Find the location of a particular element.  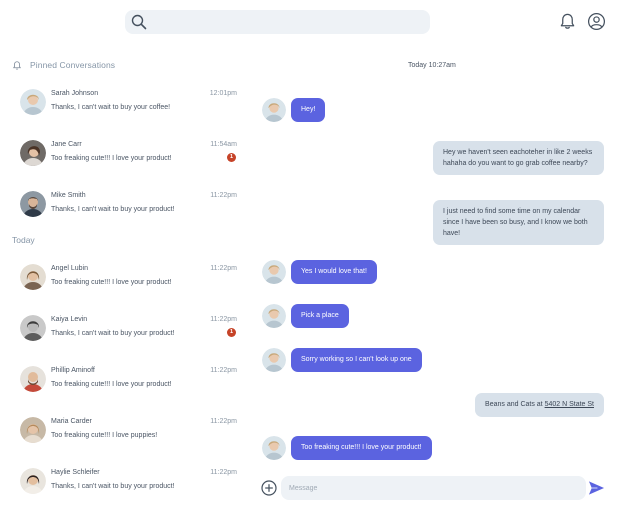

search-icon is located at coordinates (139, 22).